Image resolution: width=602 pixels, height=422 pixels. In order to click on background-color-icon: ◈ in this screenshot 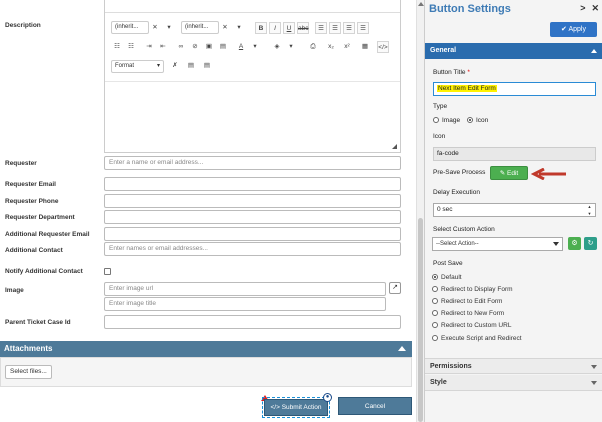, I will do `click(277, 47)`.